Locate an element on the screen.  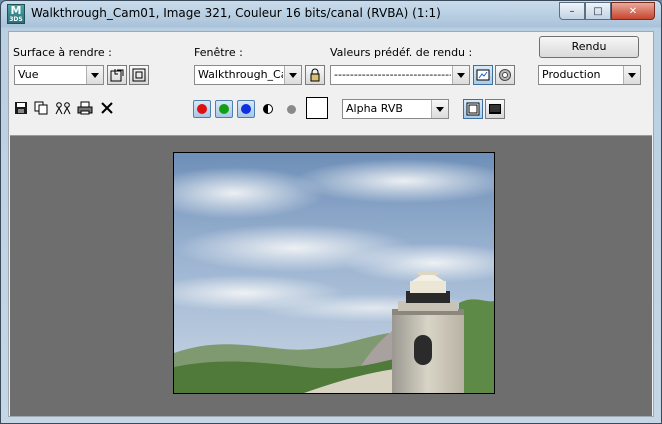
render-button: Rendu is located at coordinates (589, 47).